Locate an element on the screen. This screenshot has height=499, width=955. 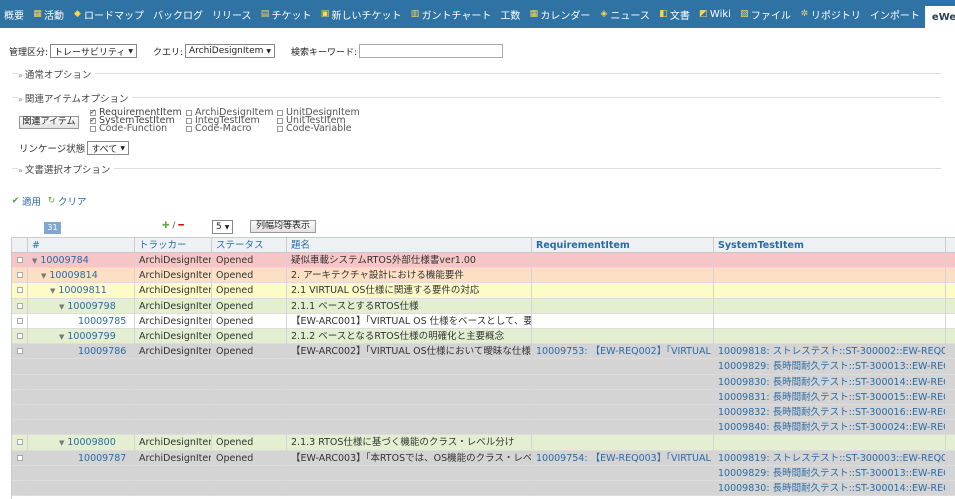
column-header-tracker-col: トラッカー is located at coordinates (173, 245).